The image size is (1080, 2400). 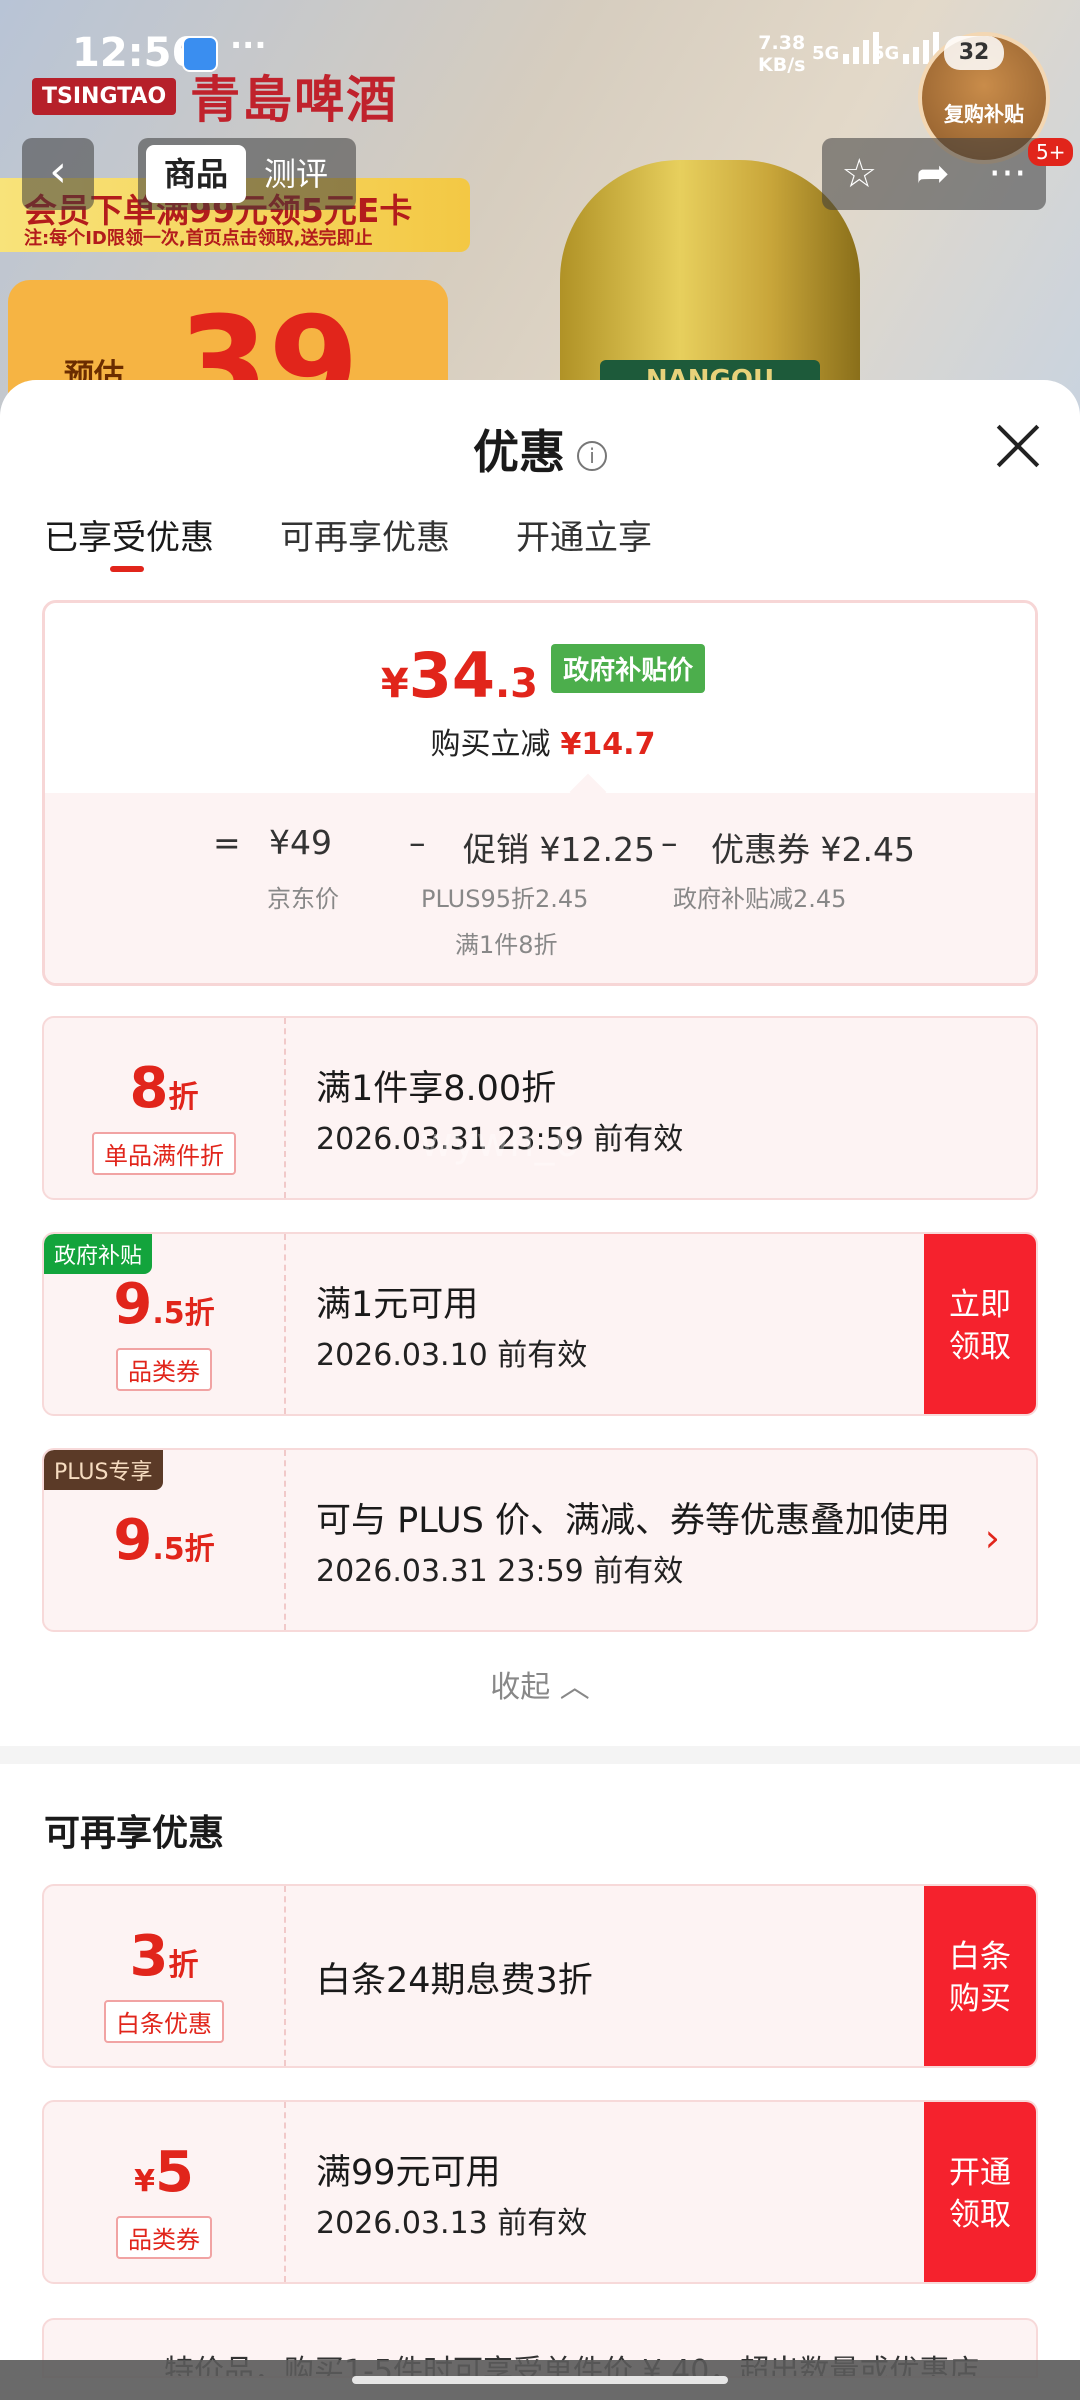 I want to click on signal-2-label: 5G, so click(x=886, y=53).